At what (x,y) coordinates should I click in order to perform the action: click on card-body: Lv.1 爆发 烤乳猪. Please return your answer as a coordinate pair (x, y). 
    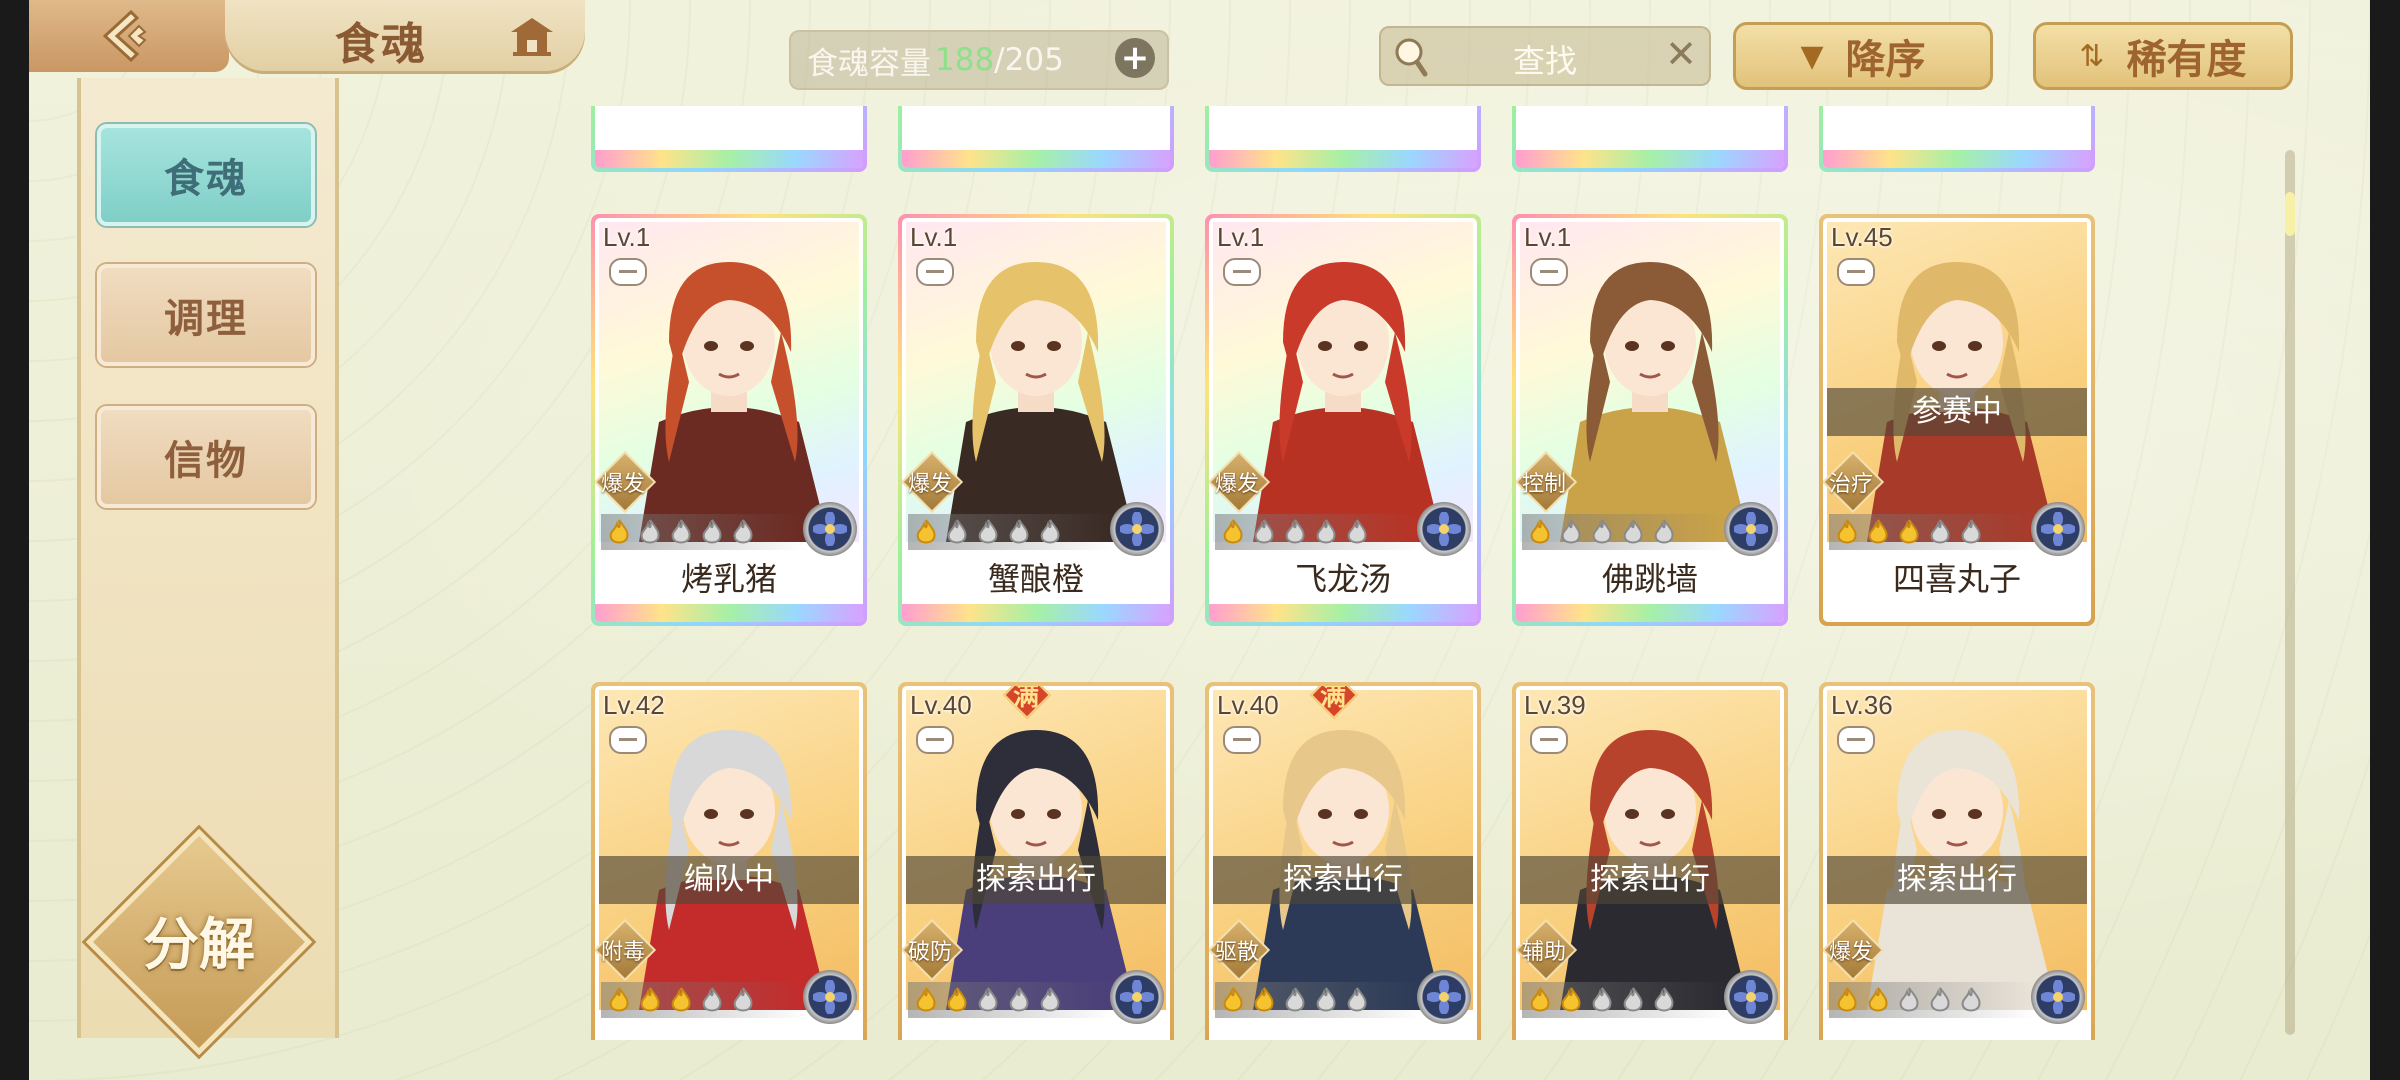
    Looking at the image, I should click on (729, 420).